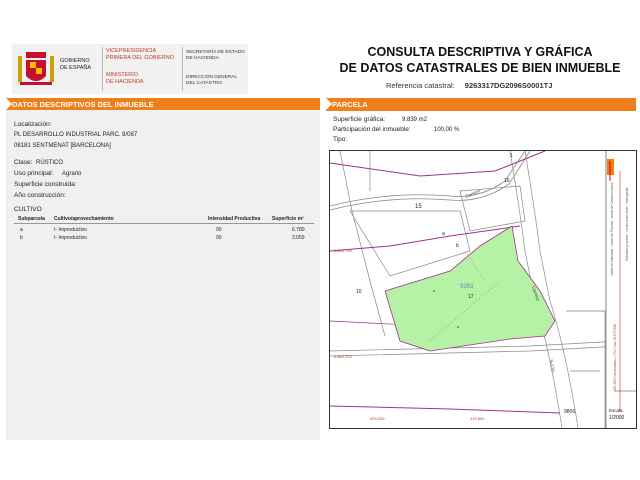  What do you see at coordinates (359, 292) in the screenshot?
I see `parcel-label: 10` at bounding box center [359, 292].